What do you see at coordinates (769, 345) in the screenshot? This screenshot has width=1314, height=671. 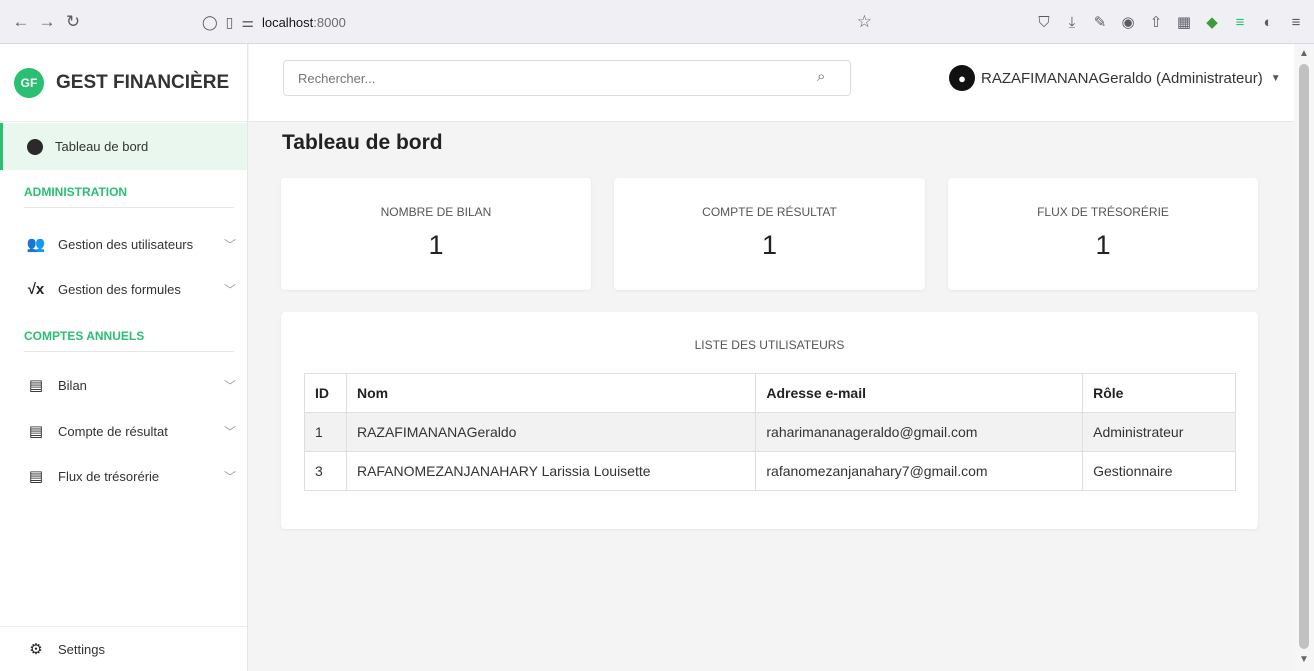 I see `users-list-title: LISTE DES UTILISATEURS` at bounding box center [769, 345].